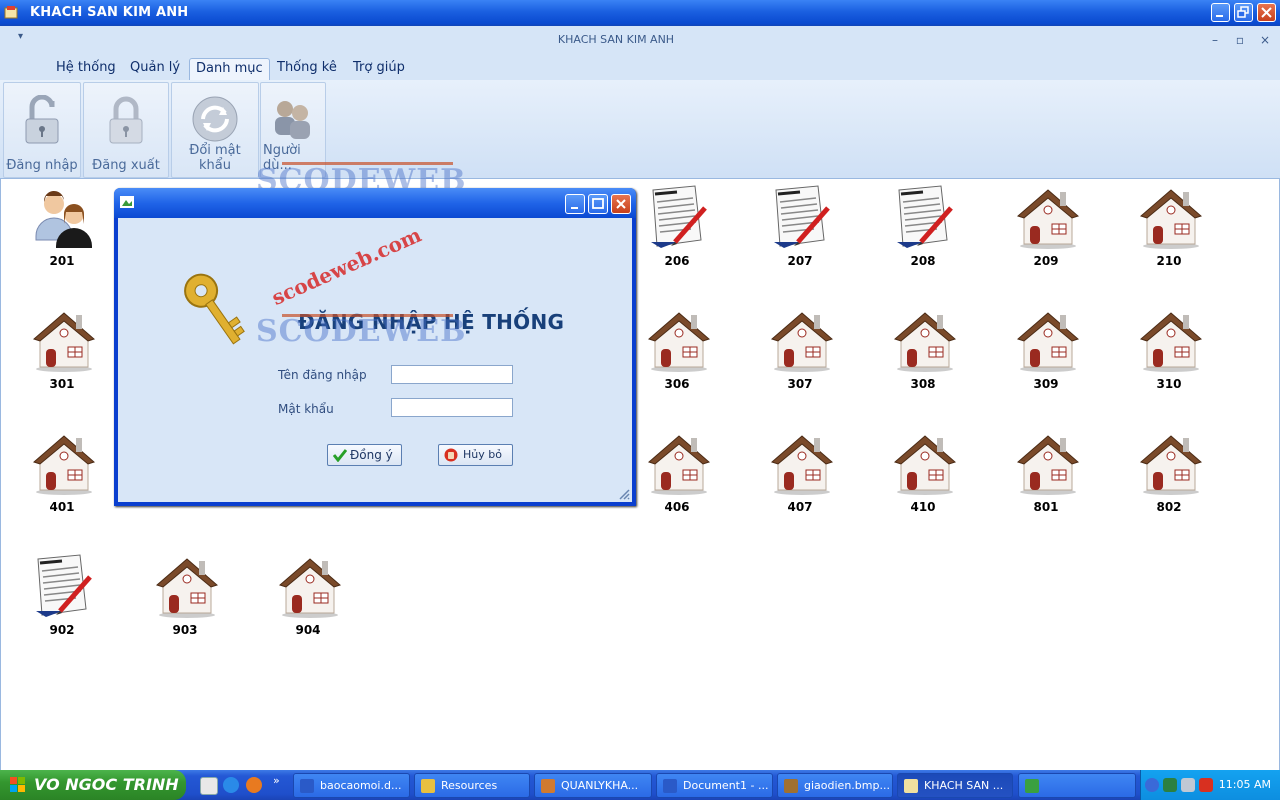 The height and width of the screenshot is (800, 1280). What do you see at coordinates (1046, 230) in the screenshot?
I see `room-tile-209: 209` at bounding box center [1046, 230].